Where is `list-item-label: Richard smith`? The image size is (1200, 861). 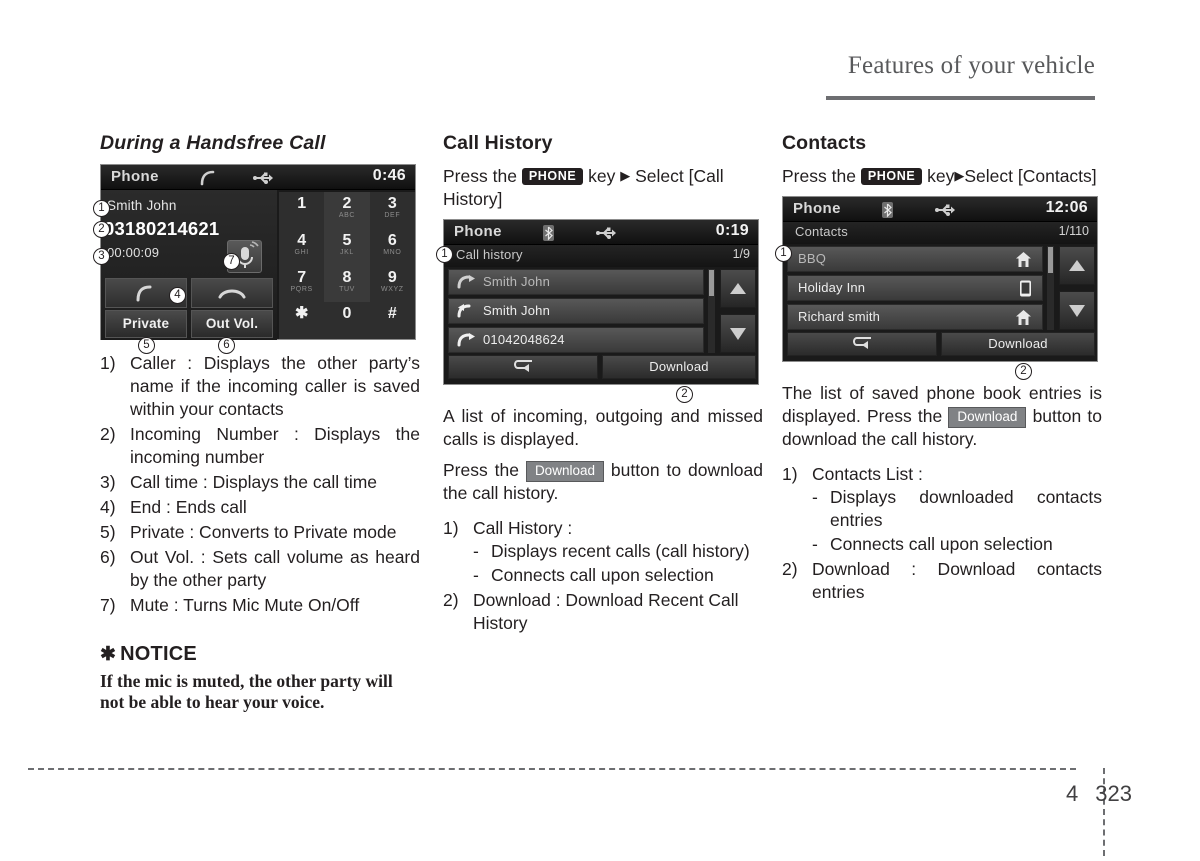
list-item-label: Richard smith is located at coordinates (839, 316).